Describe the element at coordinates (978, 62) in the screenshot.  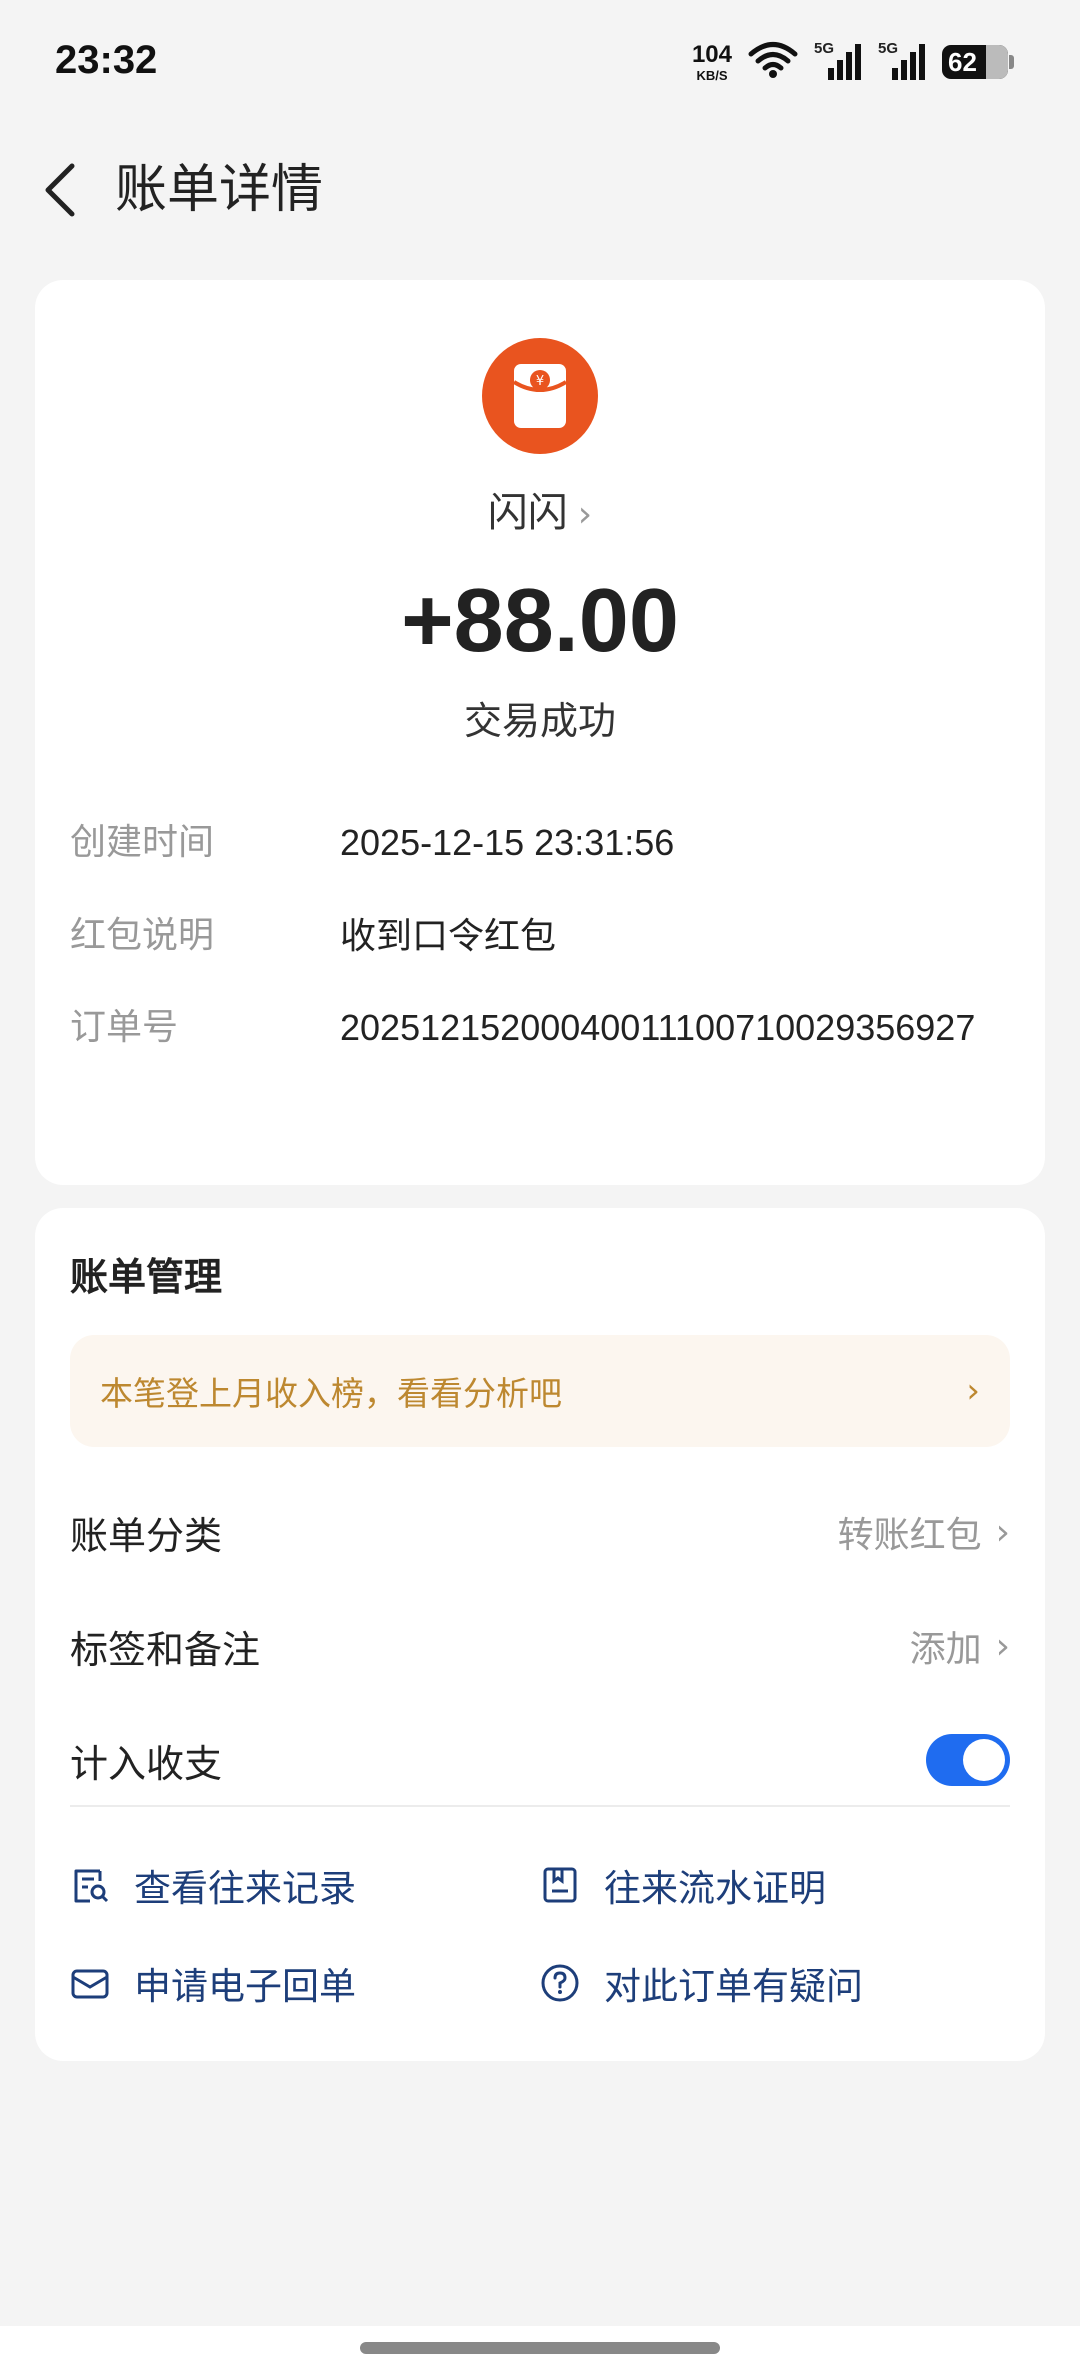
I see `battery-icon: 62` at that location.